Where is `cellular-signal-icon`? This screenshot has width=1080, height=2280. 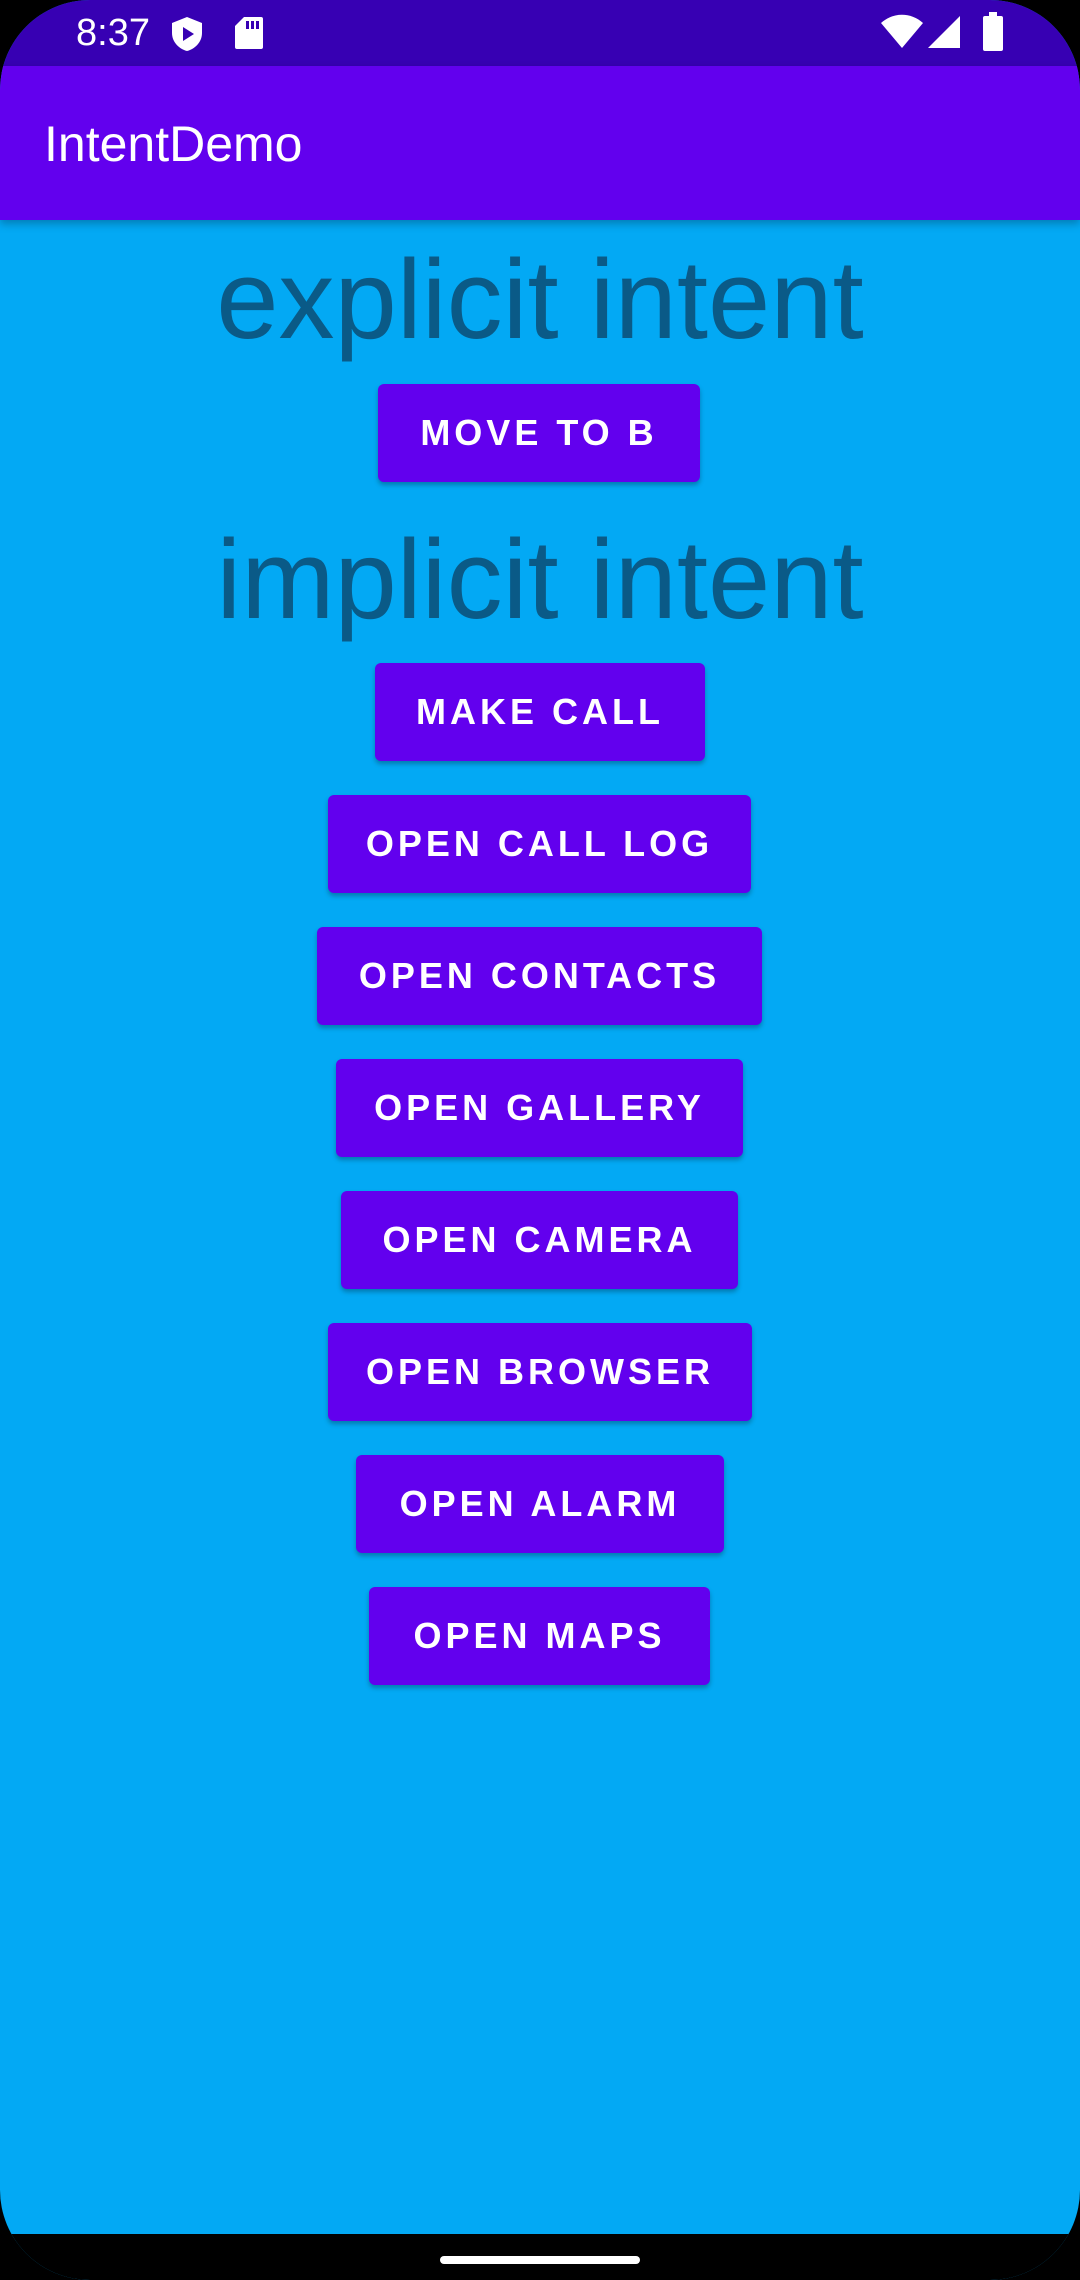 cellular-signal-icon is located at coordinates (944, 34).